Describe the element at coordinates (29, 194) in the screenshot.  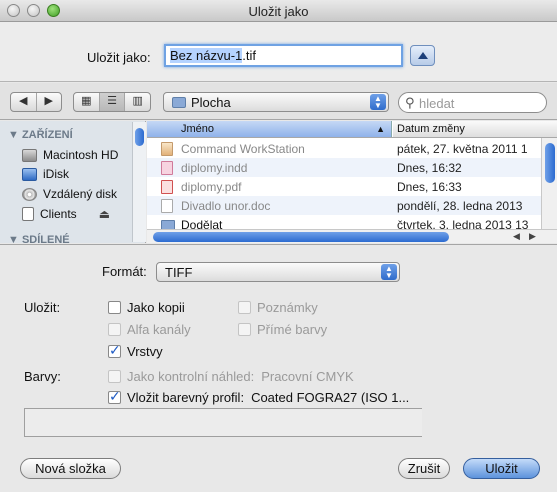
I see `remote-disc-icon` at that location.